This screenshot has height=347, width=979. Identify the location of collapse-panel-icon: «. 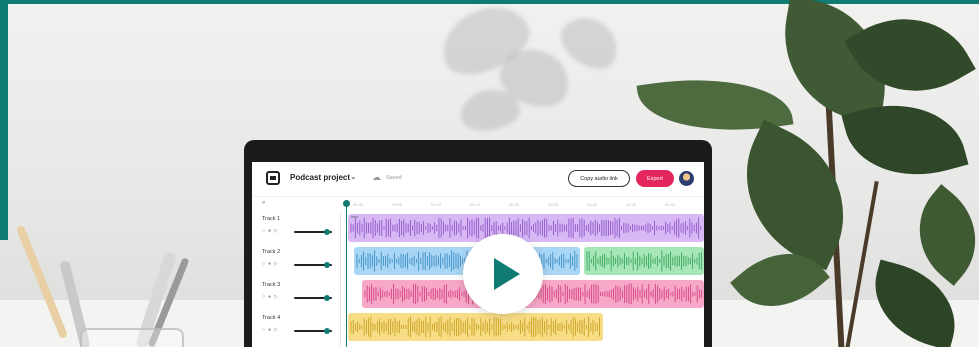
(263, 203).